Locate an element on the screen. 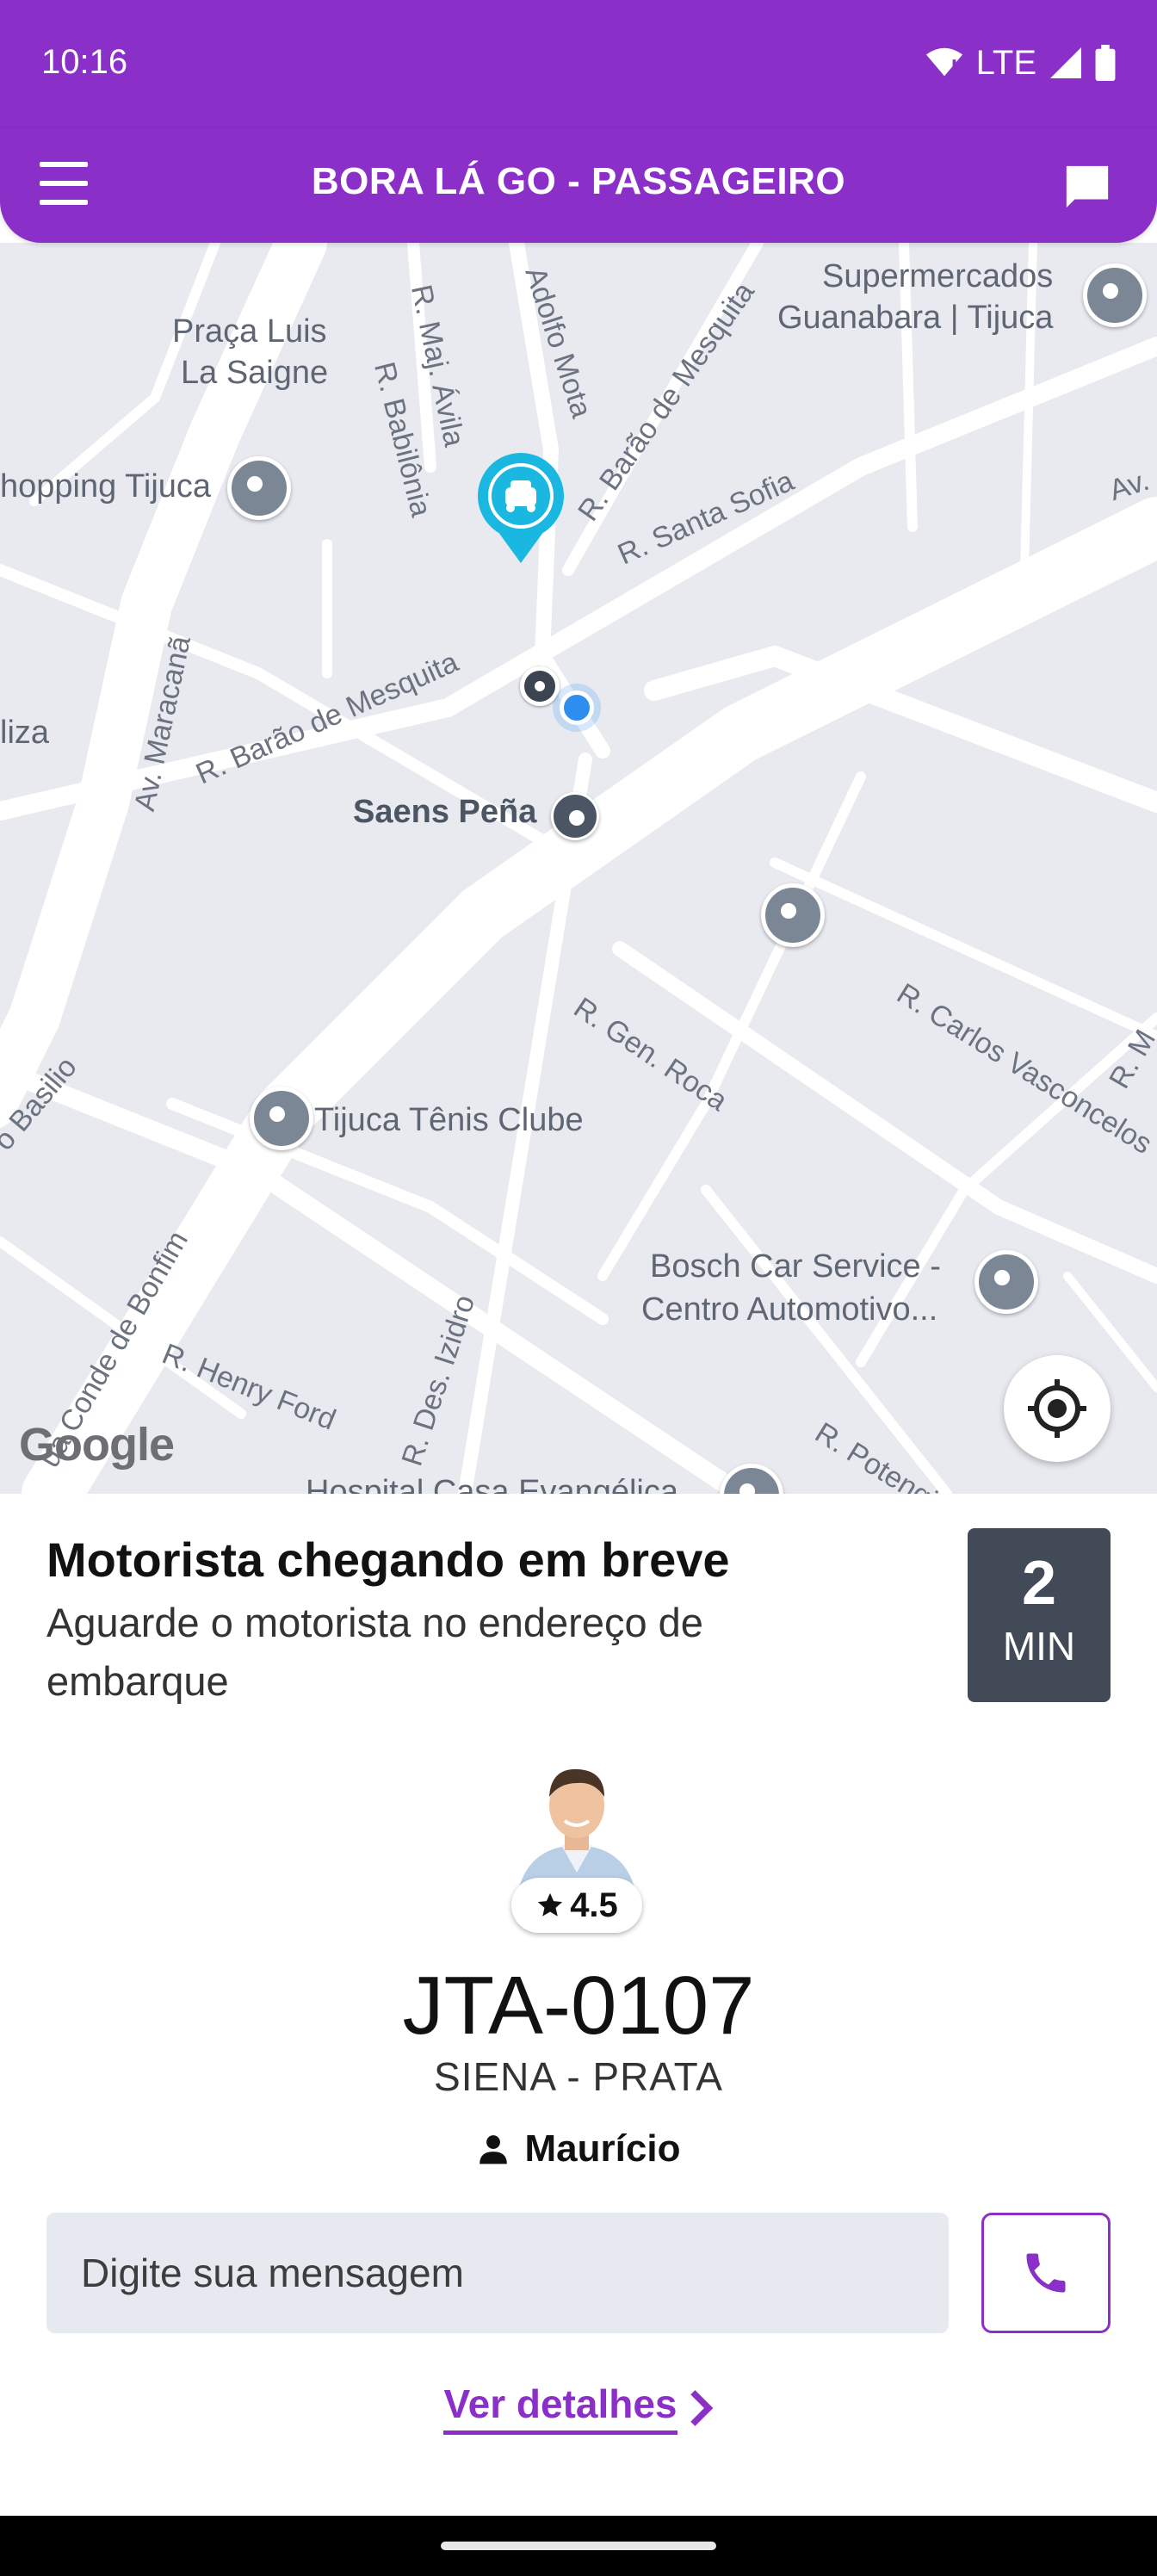  system-nav-bar is located at coordinates (579, 2546).